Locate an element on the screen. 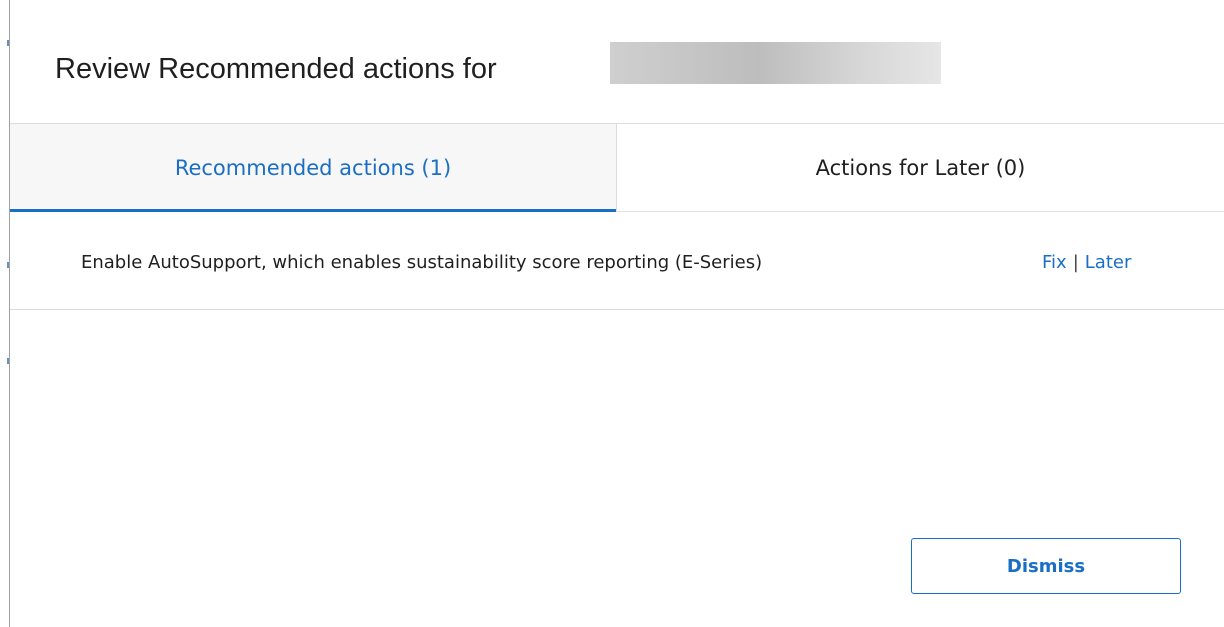  later-link: Later is located at coordinates (1108, 262).